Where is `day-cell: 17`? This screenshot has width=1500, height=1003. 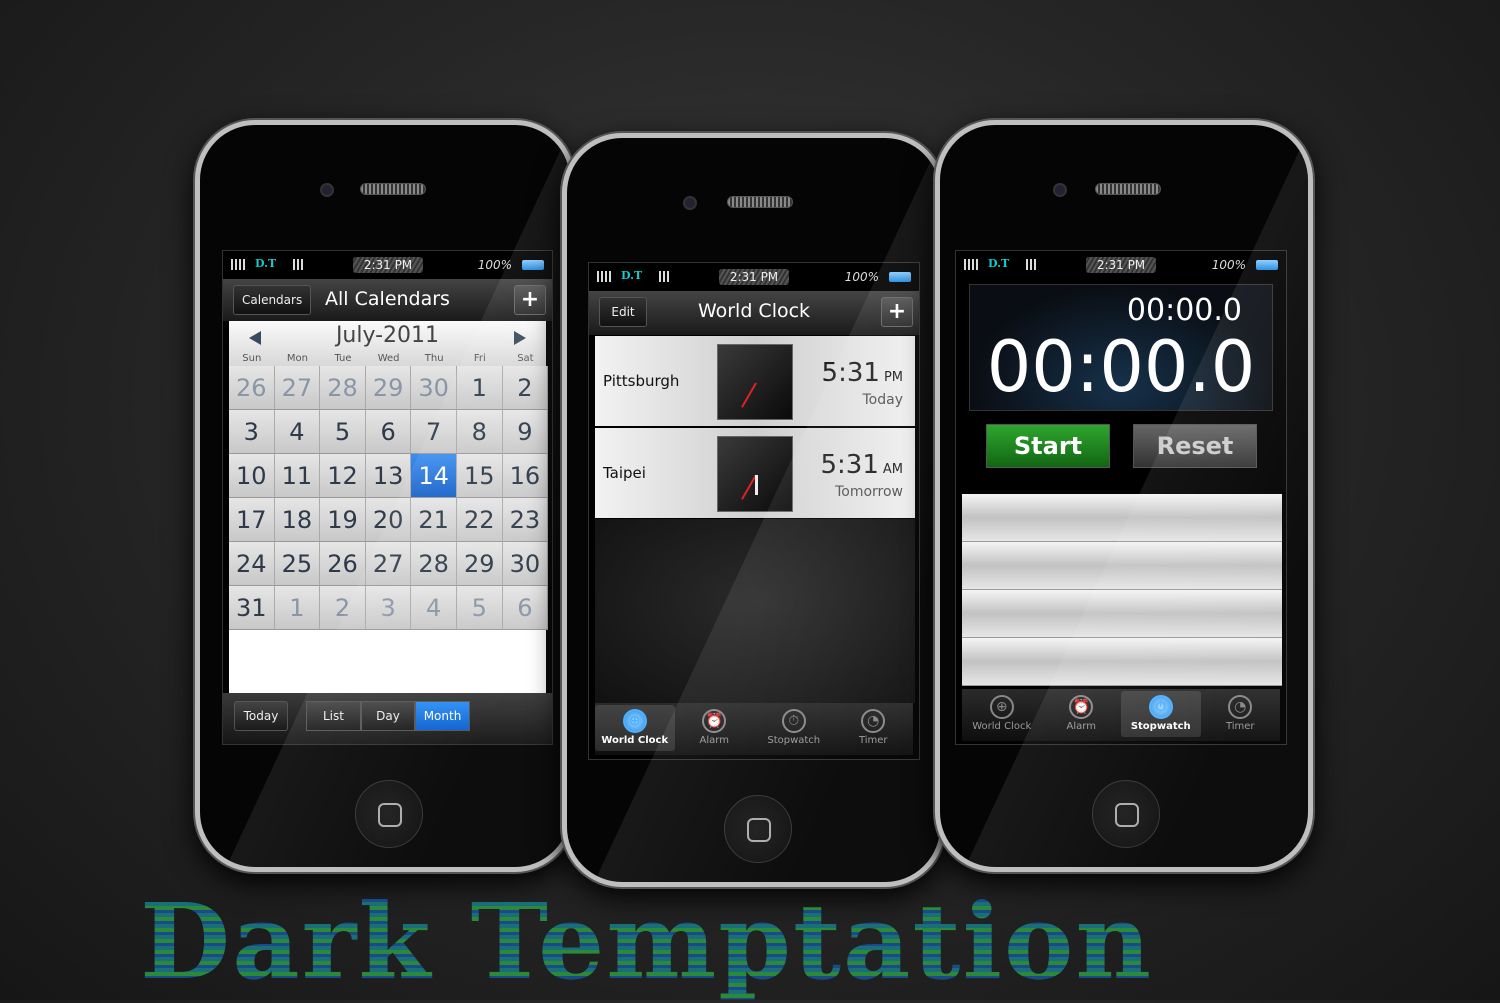 day-cell: 17 is located at coordinates (252, 520).